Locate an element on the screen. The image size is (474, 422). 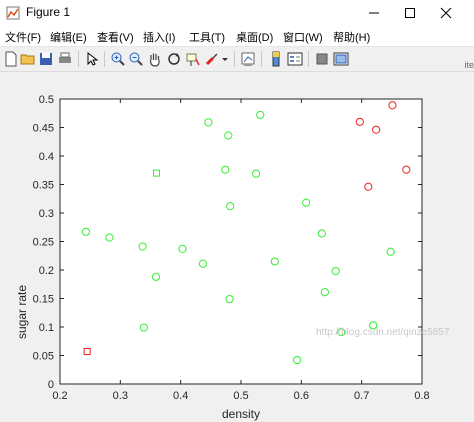
title-bar: Figure 1 is located at coordinates (237, 13).